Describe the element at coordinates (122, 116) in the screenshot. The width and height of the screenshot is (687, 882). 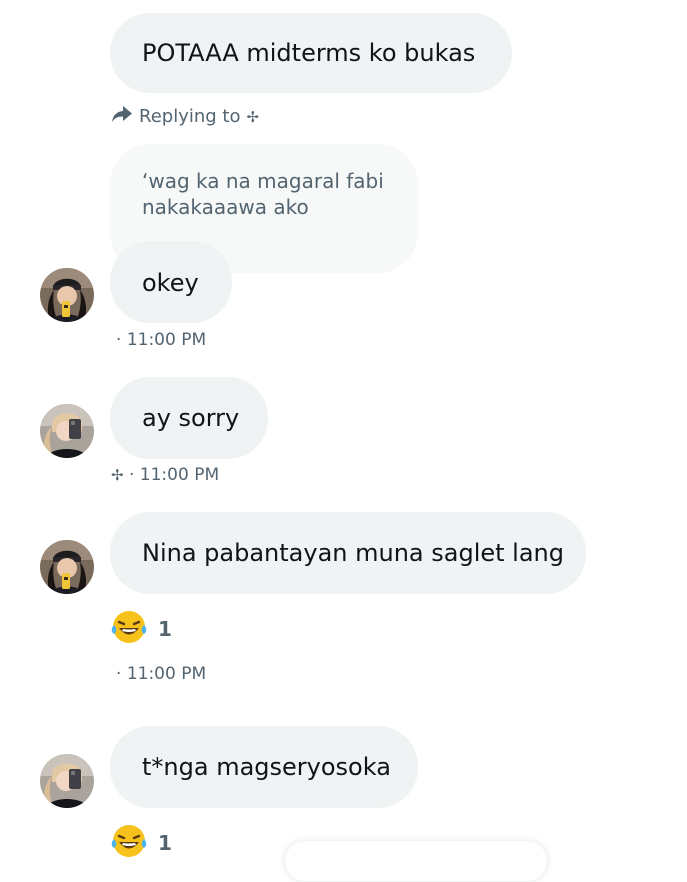
I see `reply-arrow-icon` at that location.